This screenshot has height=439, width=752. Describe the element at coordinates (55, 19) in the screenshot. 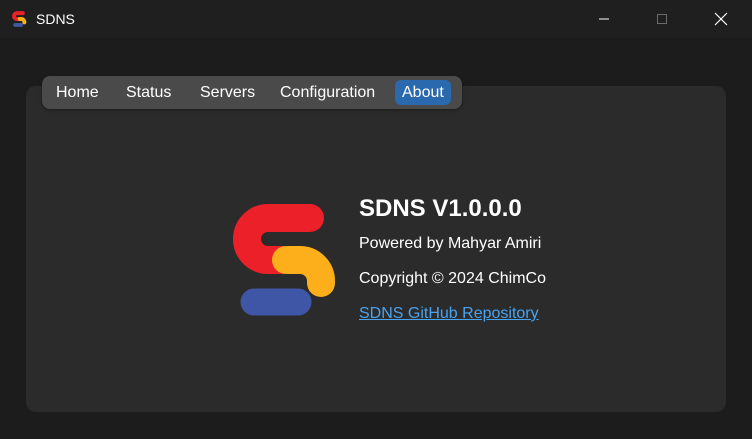

I see `window-title: SDNS` at that location.